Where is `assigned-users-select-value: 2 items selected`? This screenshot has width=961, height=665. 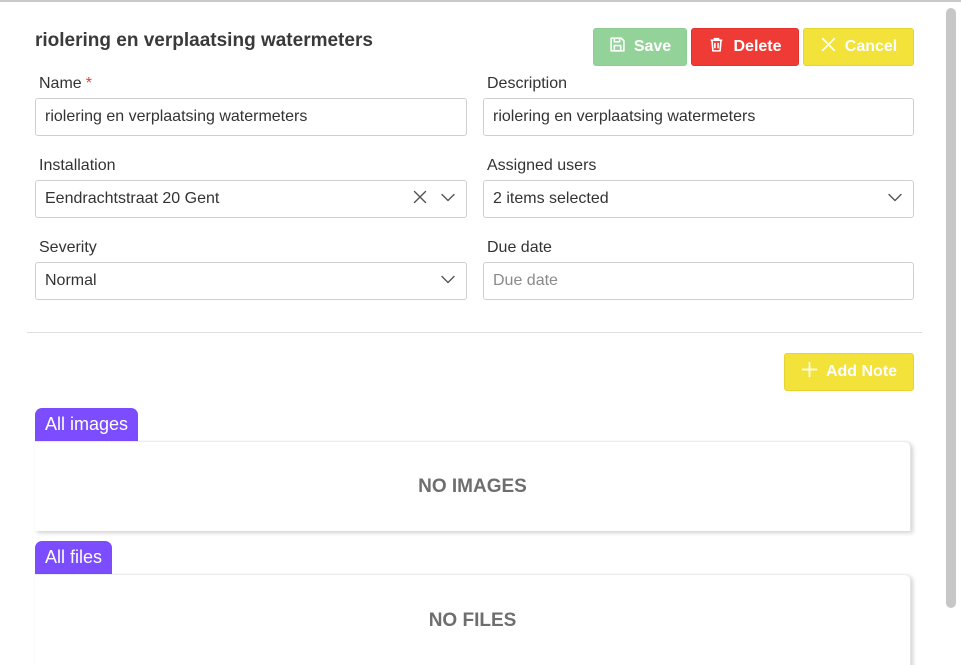
assigned-users-select-value: 2 items selected is located at coordinates (551, 198).